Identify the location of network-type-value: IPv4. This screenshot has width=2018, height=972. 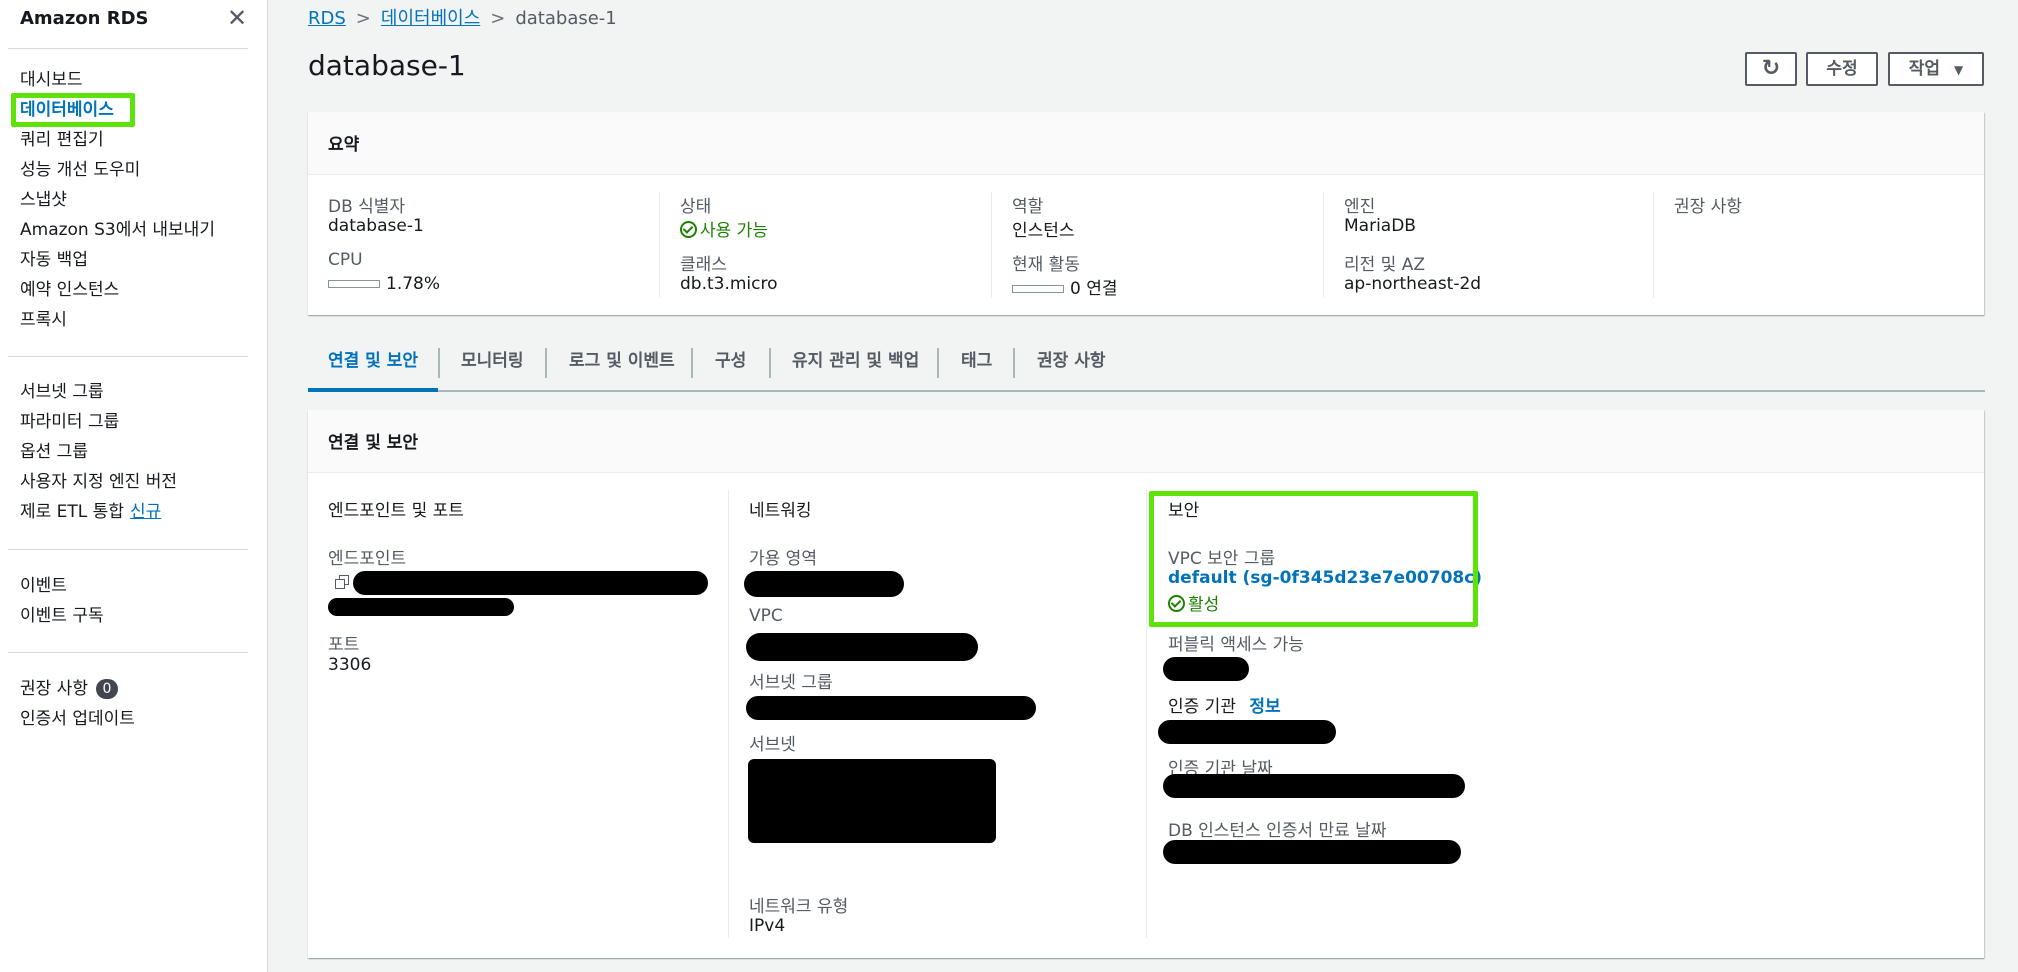
(767, 926).